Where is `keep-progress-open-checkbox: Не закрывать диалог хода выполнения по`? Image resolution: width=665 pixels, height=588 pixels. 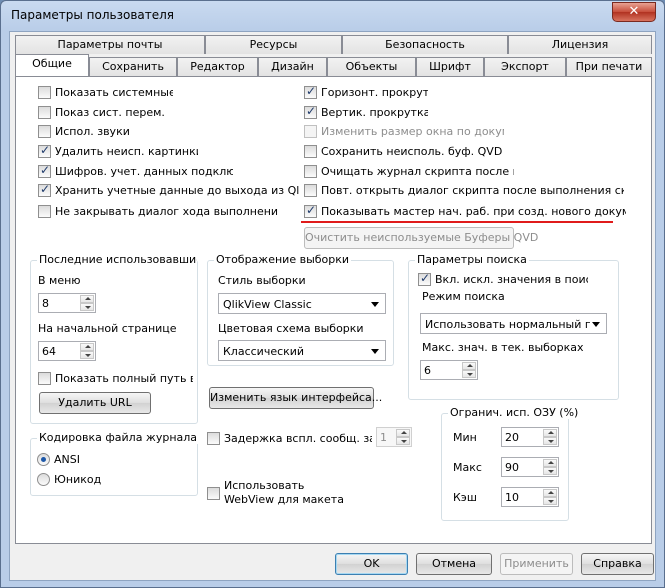
keep-progress-open-checkbox: Не закрывать диалог хода выполнения по is located at coordinates (158, 212).